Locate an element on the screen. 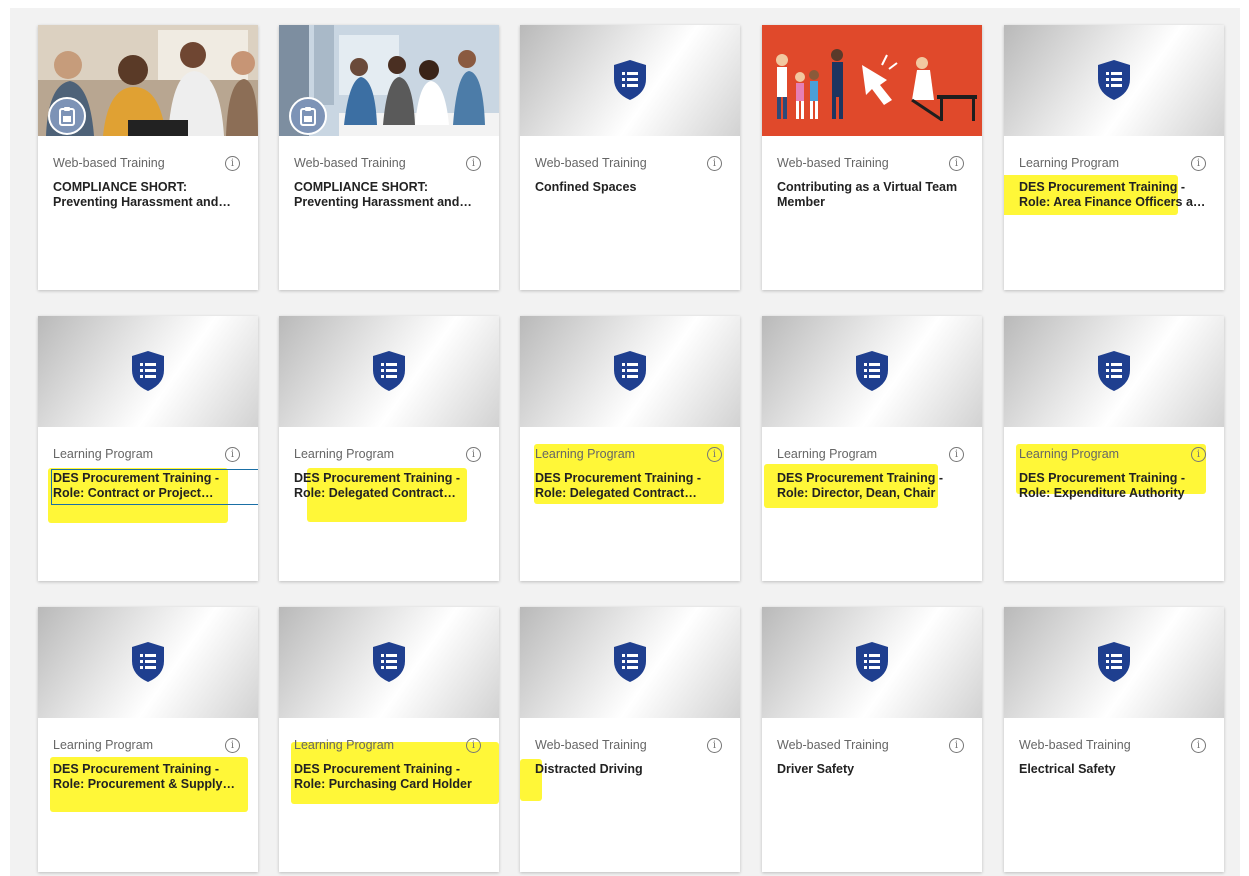 The width and height of the screenshot is (1249, 876). course-title: Electrical Safety is located at coordinates (1115, 769).